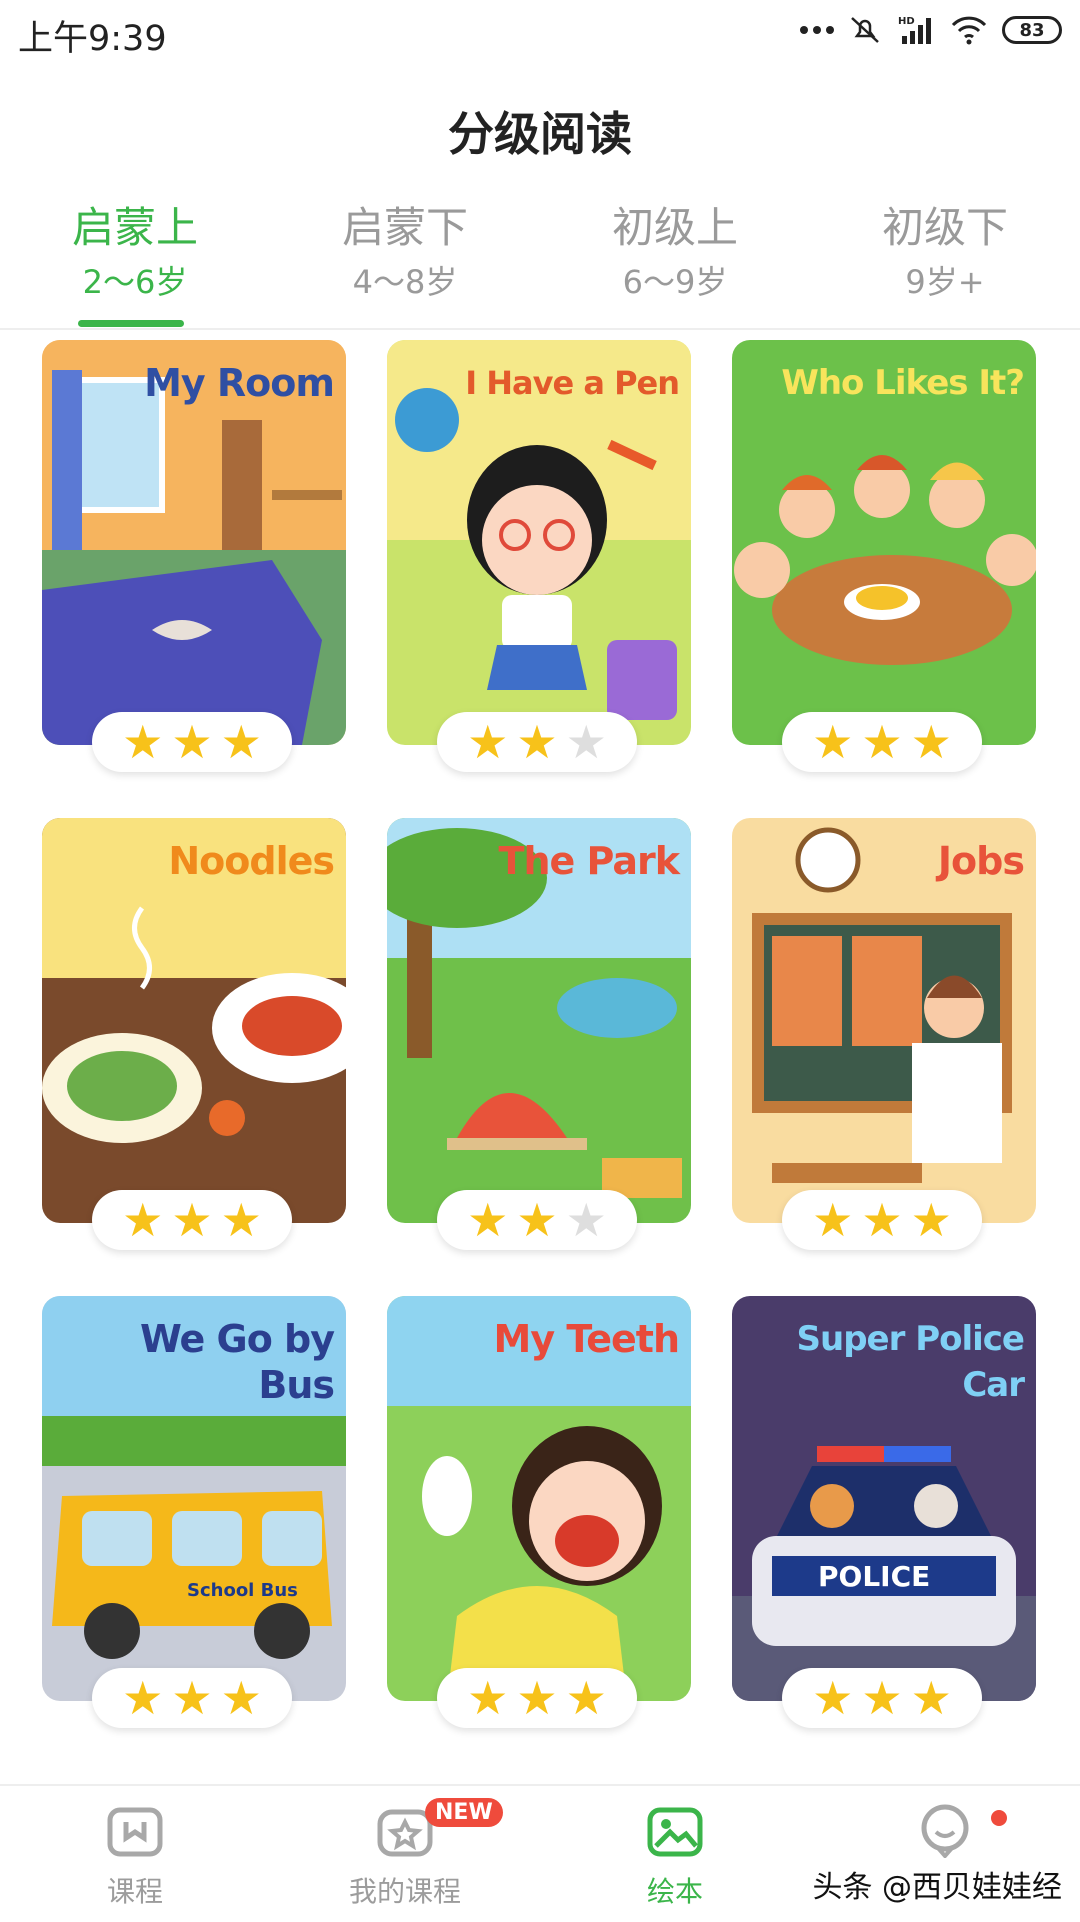  I want to click on status-bar: 上午9:39 HD 83, so click(540, 33).